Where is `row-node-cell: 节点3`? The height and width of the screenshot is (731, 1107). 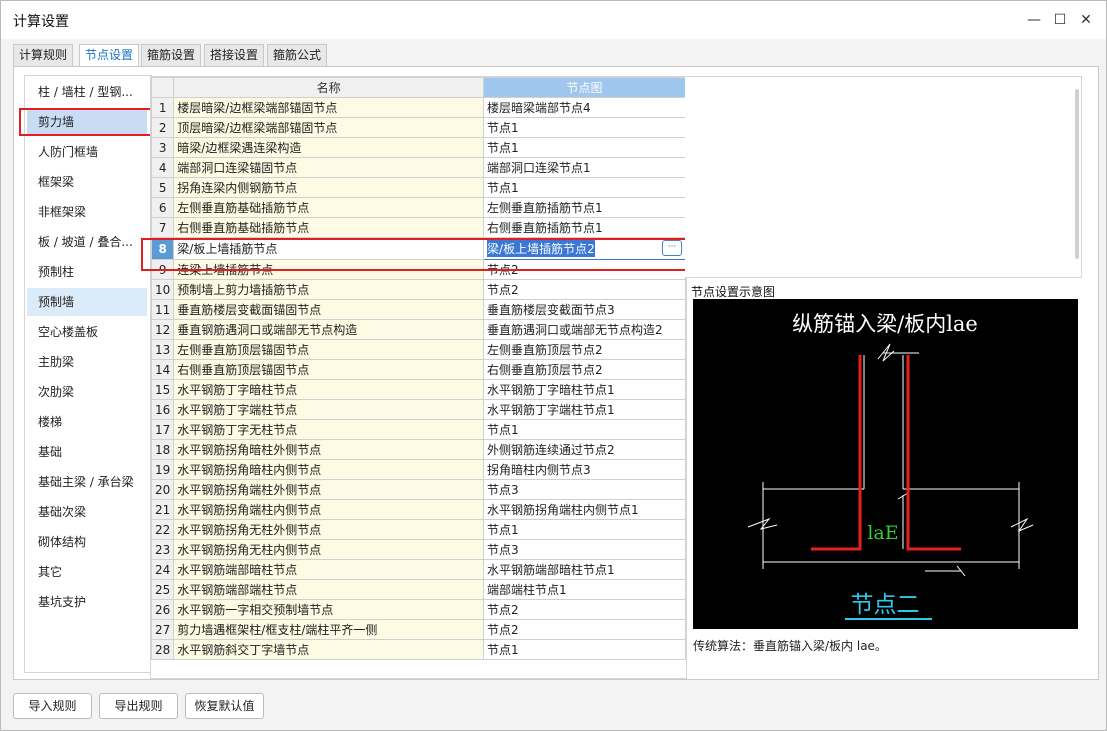
row-node-cell: 节点3 is located at coordinates (584, 489).